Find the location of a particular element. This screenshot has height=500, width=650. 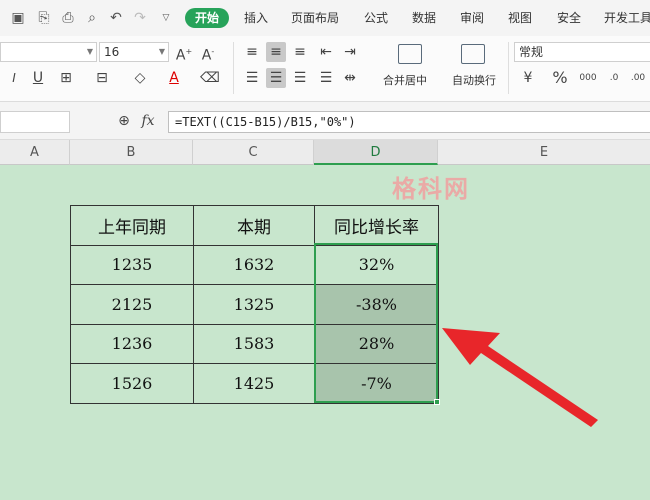

fill-color-icon: ◇ is located at coordinates (140, 78).